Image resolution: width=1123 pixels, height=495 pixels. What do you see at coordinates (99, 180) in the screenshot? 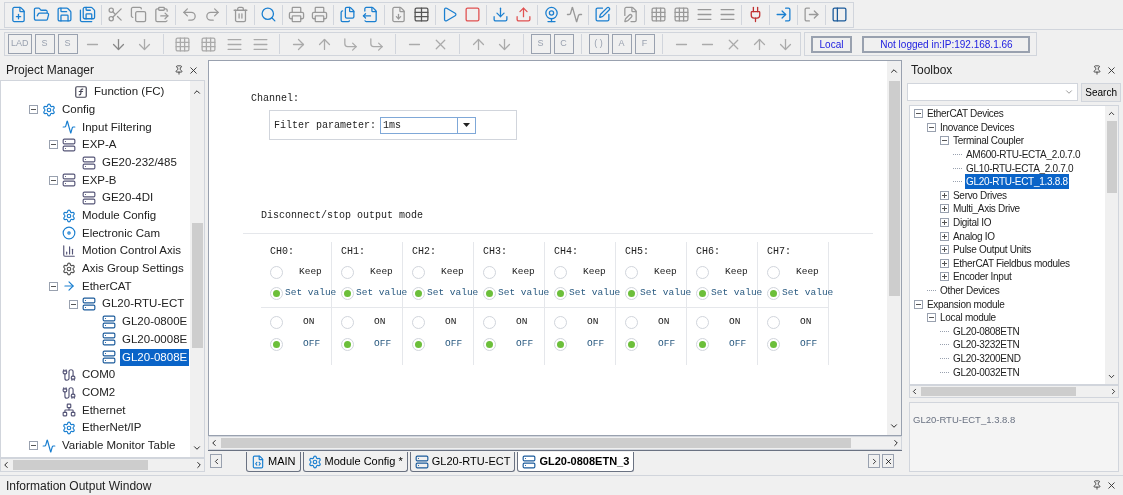
I see `tree-item: EXP-B` at bounding box center [99, 180].